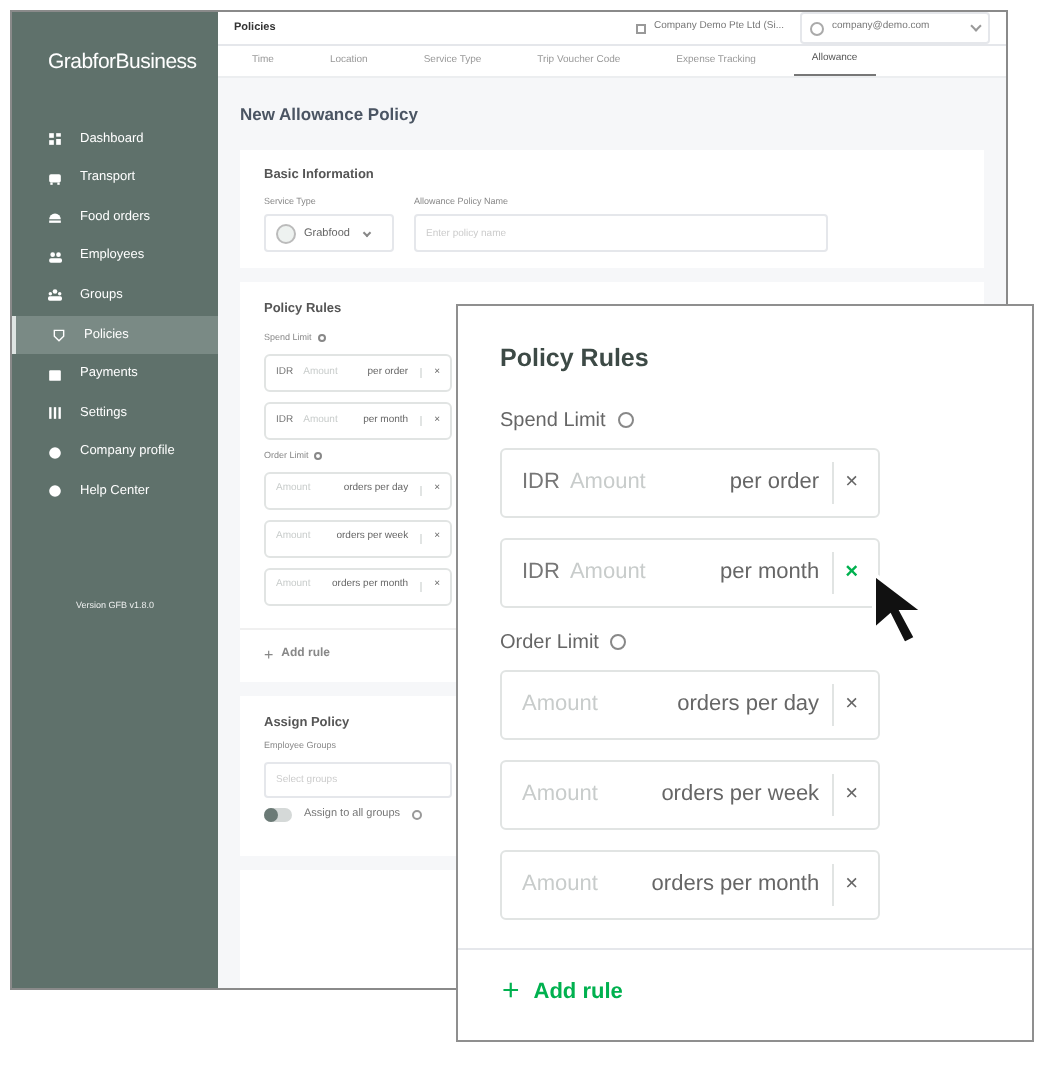 Image resolution: width=1052 pixels, height=1072 pixels. Describe the element at coordinates (549, 643) in the screenshot. I see `field-label: Order Limit` at that location.